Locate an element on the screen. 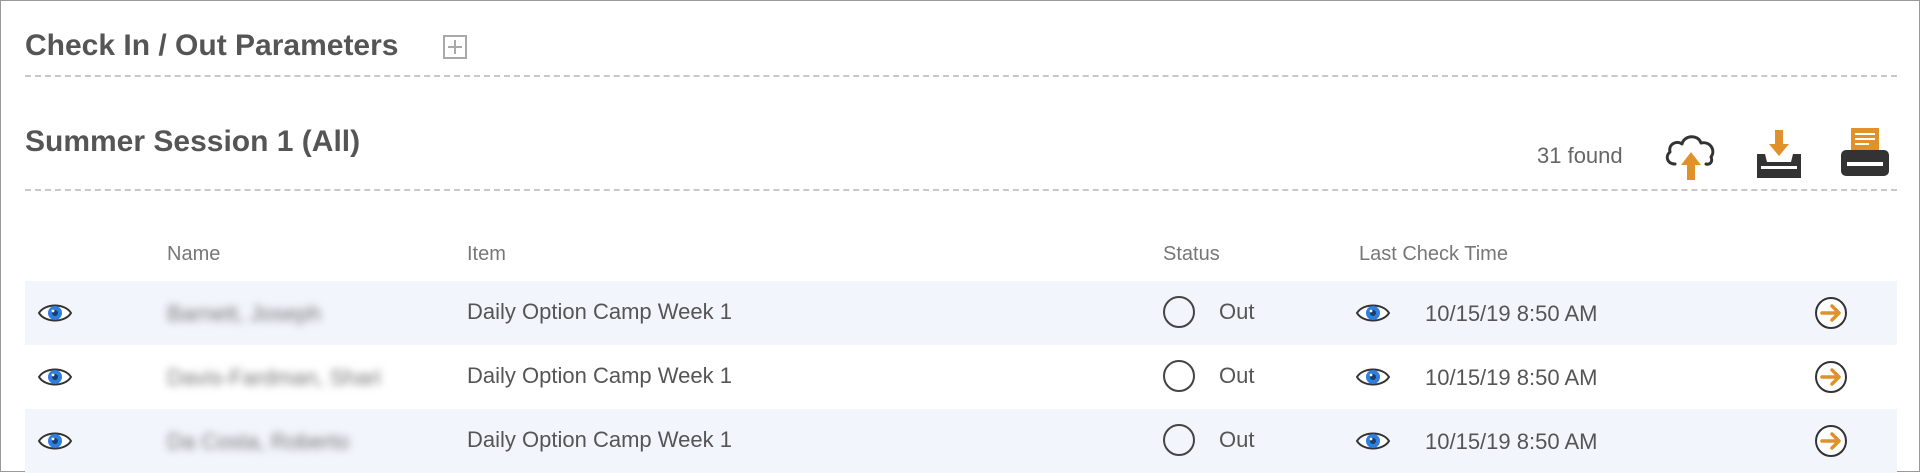  column-header-name: Name is located at coordinates (193, 254).